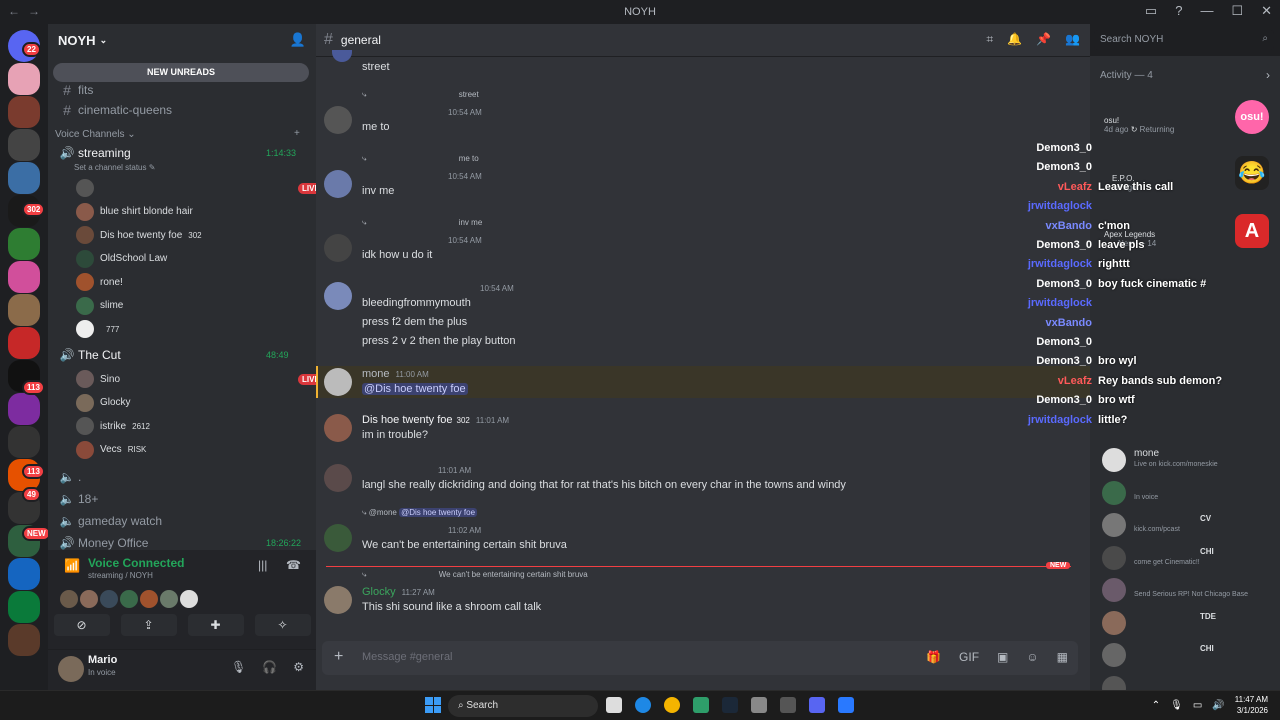 The width and height of the screenshot is (1280, 720). I want to click on minimize-button: —, so click(1206, 11).